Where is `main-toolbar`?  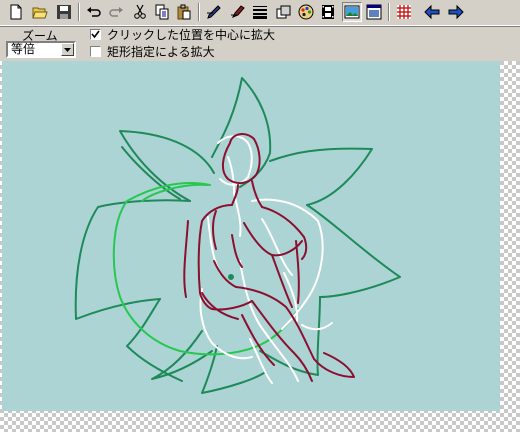 main-toolbar is located at coordinates (260, 13).